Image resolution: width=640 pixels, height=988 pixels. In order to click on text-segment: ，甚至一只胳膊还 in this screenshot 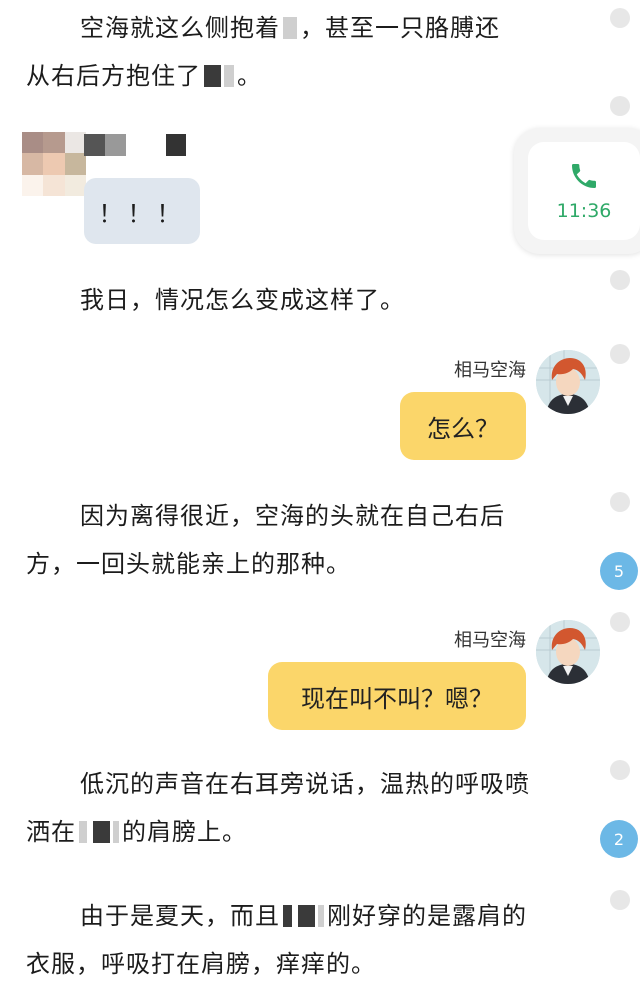, I will do `click(400, 28)`.